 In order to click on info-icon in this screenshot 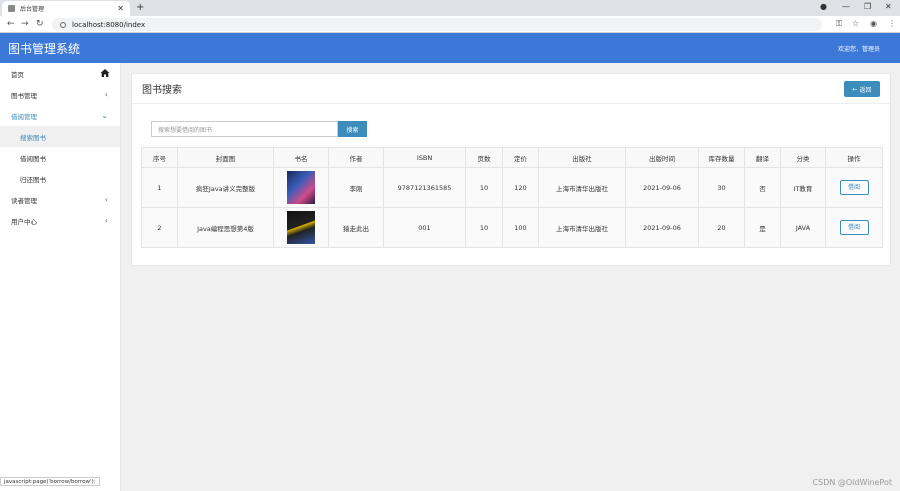, I will do `click(63, 24)`.